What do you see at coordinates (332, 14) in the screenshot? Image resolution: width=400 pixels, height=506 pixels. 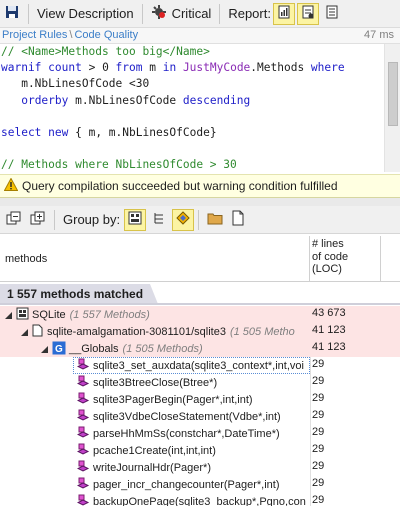 I see `report-details-toggle` at bounding box center [332, 14].